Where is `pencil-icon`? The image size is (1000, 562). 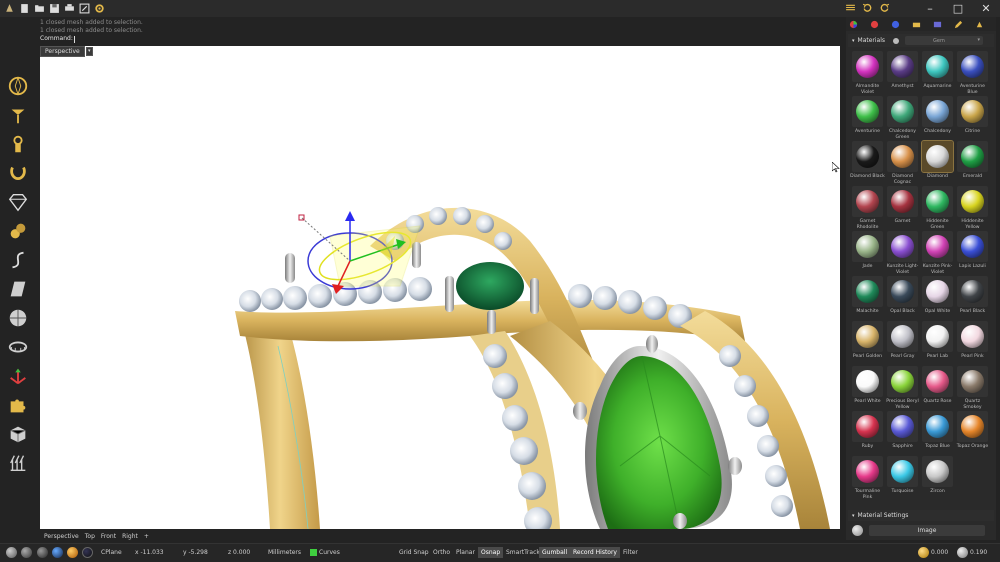 pencil-icon is located at coordinates (958, 24).